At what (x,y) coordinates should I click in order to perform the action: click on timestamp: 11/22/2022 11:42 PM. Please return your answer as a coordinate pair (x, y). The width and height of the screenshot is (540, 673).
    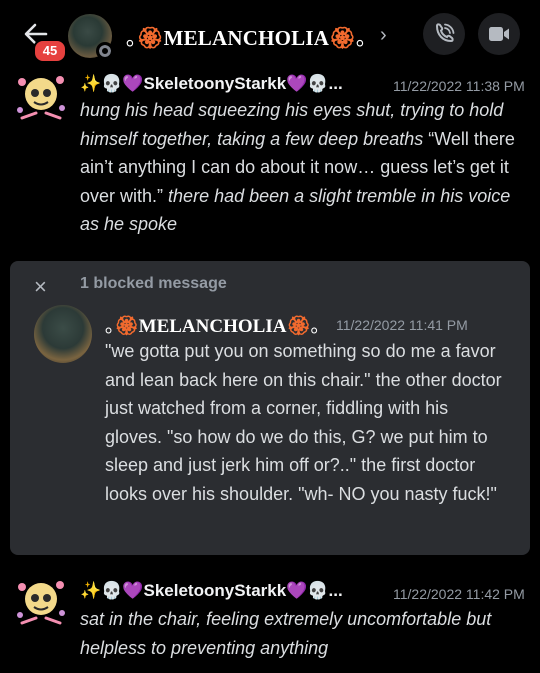
    Looking at the image, I should click on (459, 594).